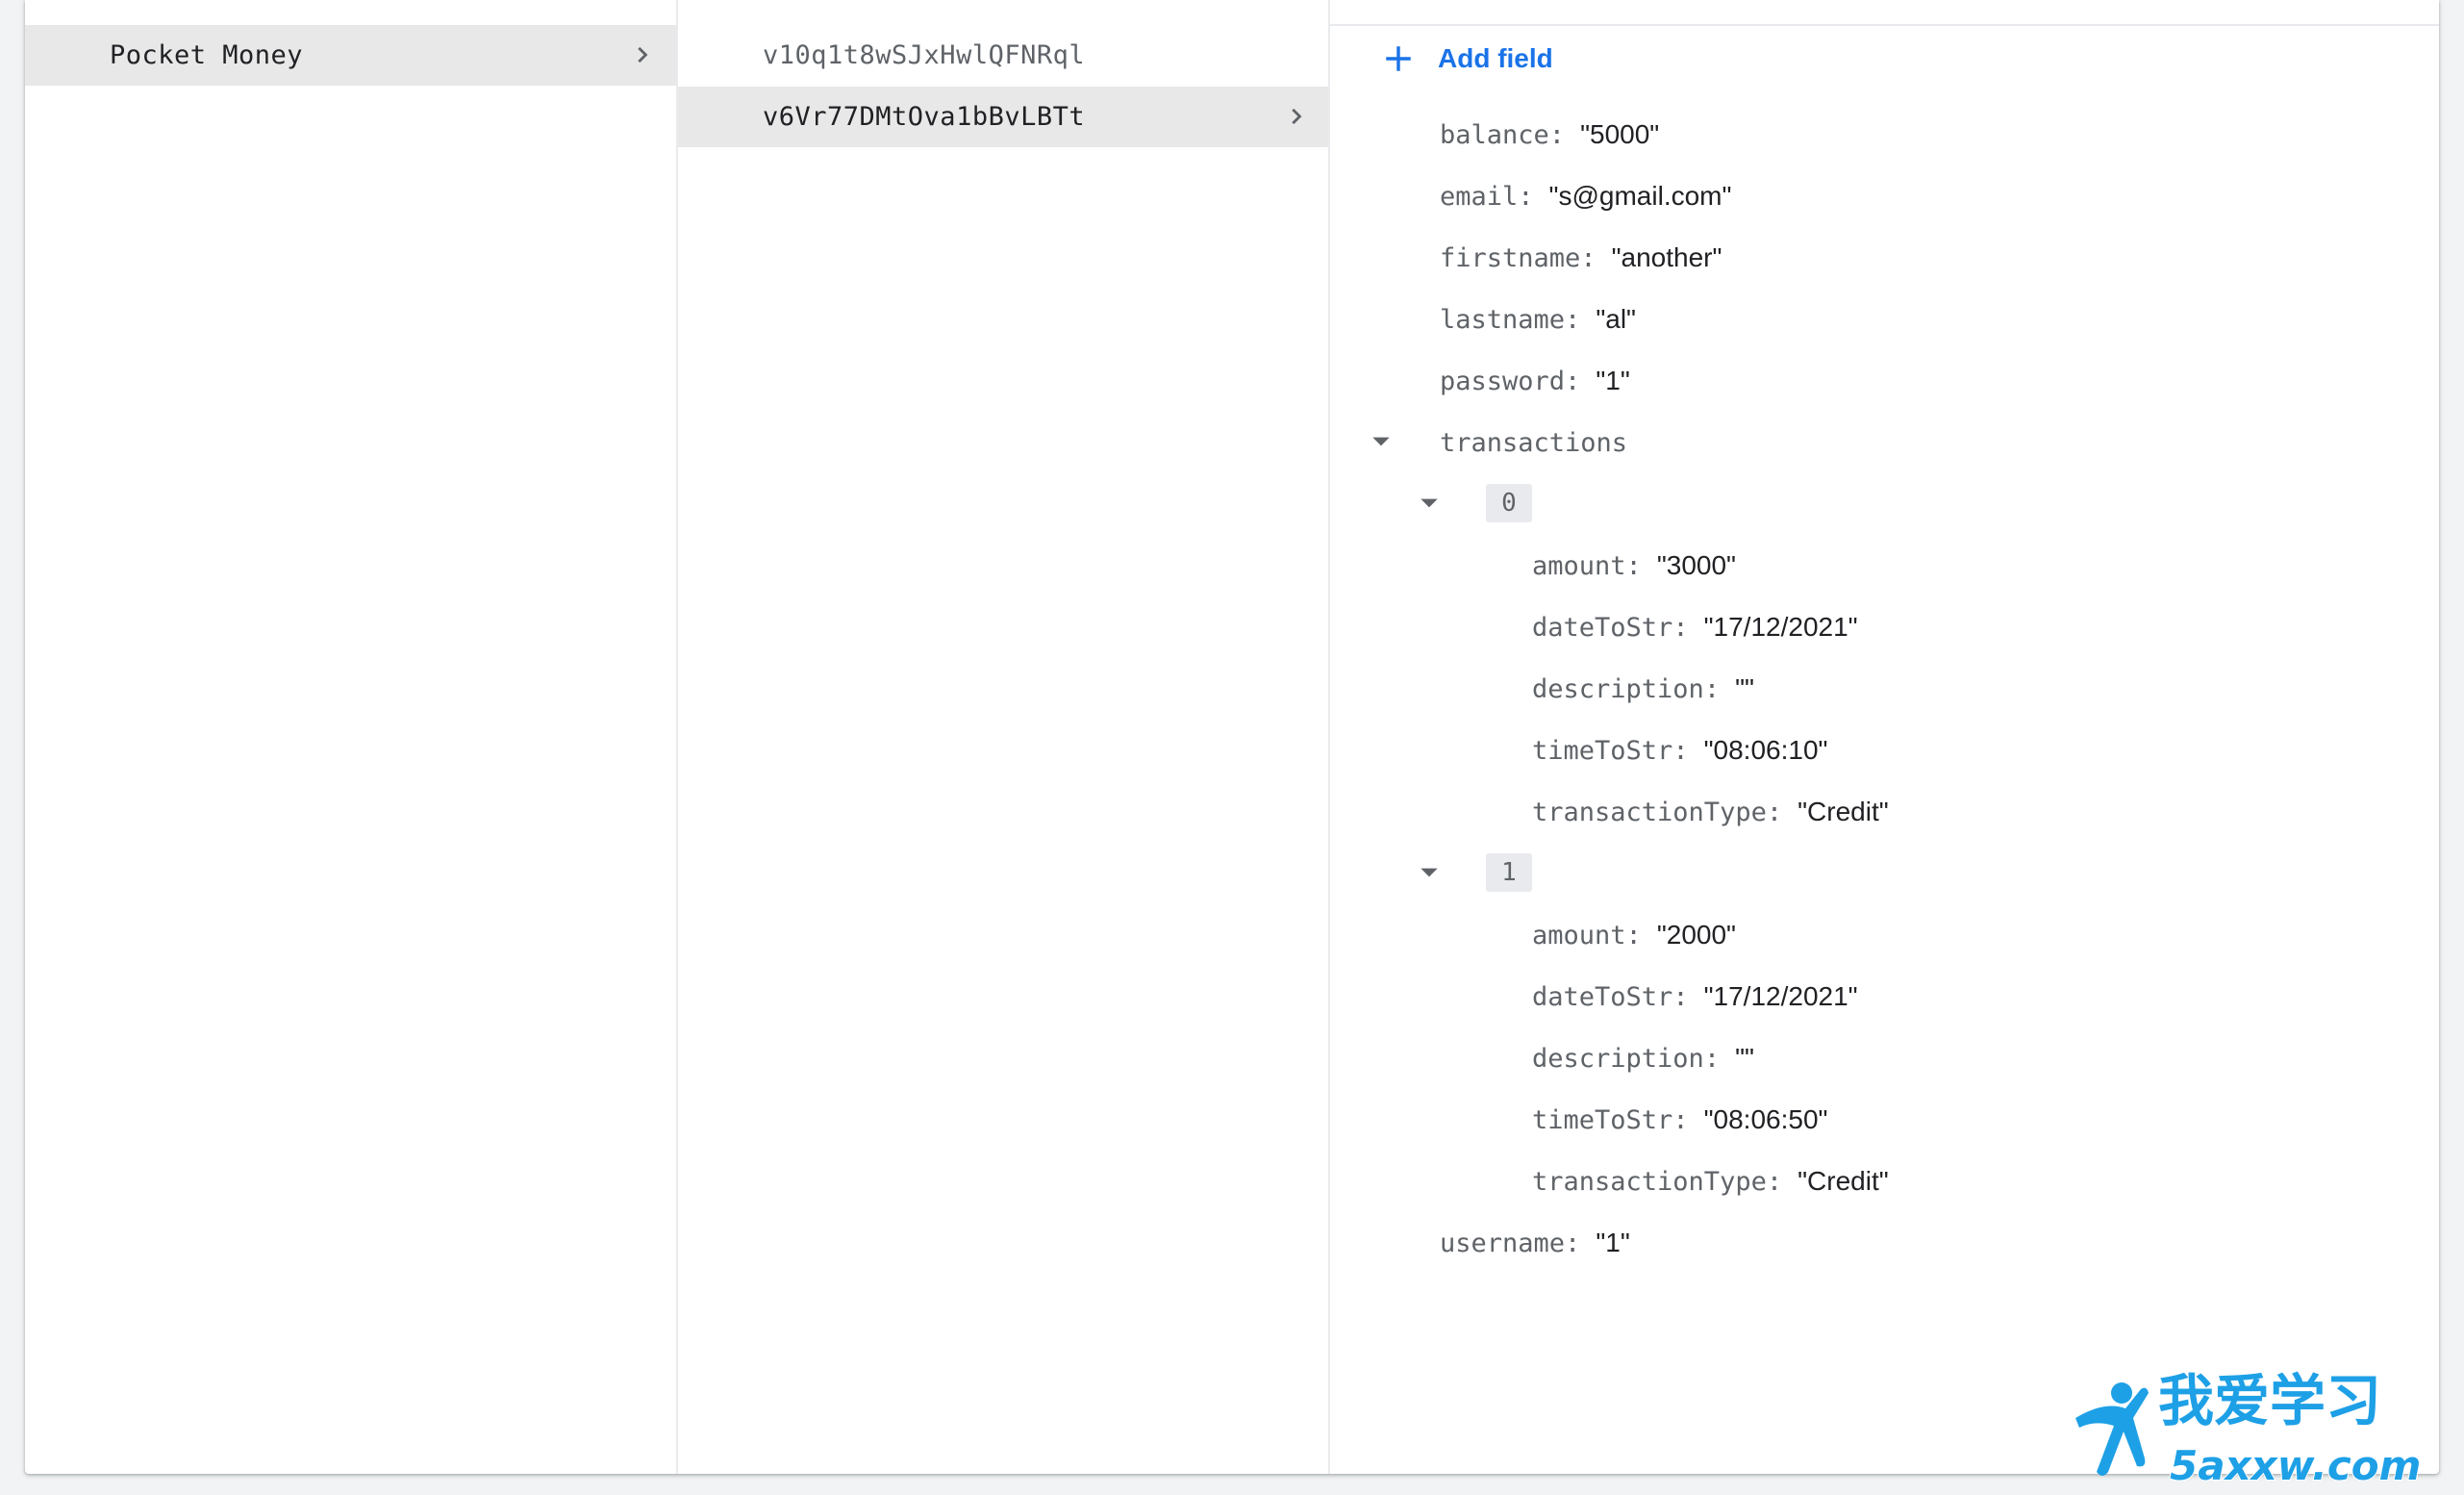 The height and width of the screenshot is (1495, 2464). Describe the element at coordinates (1679, 1120) in the screenshot. I see `field-timeToStr: timeToStr: "08:06:50"` at that location.